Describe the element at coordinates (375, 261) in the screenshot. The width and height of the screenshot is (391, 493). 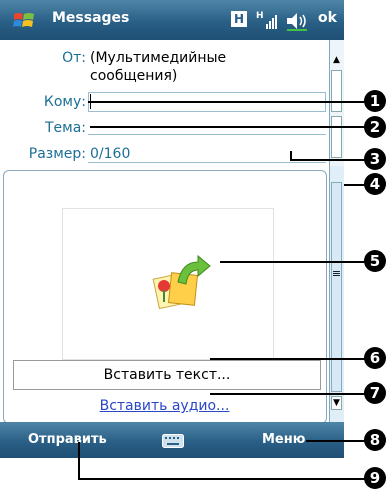
I see `callout-5: 5` at that location.